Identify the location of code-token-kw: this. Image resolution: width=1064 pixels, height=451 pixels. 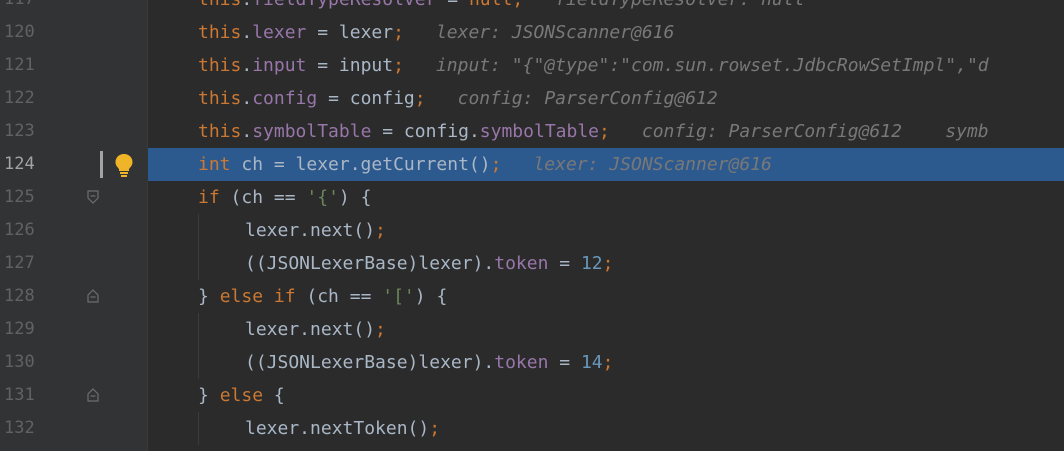
(220, 65).